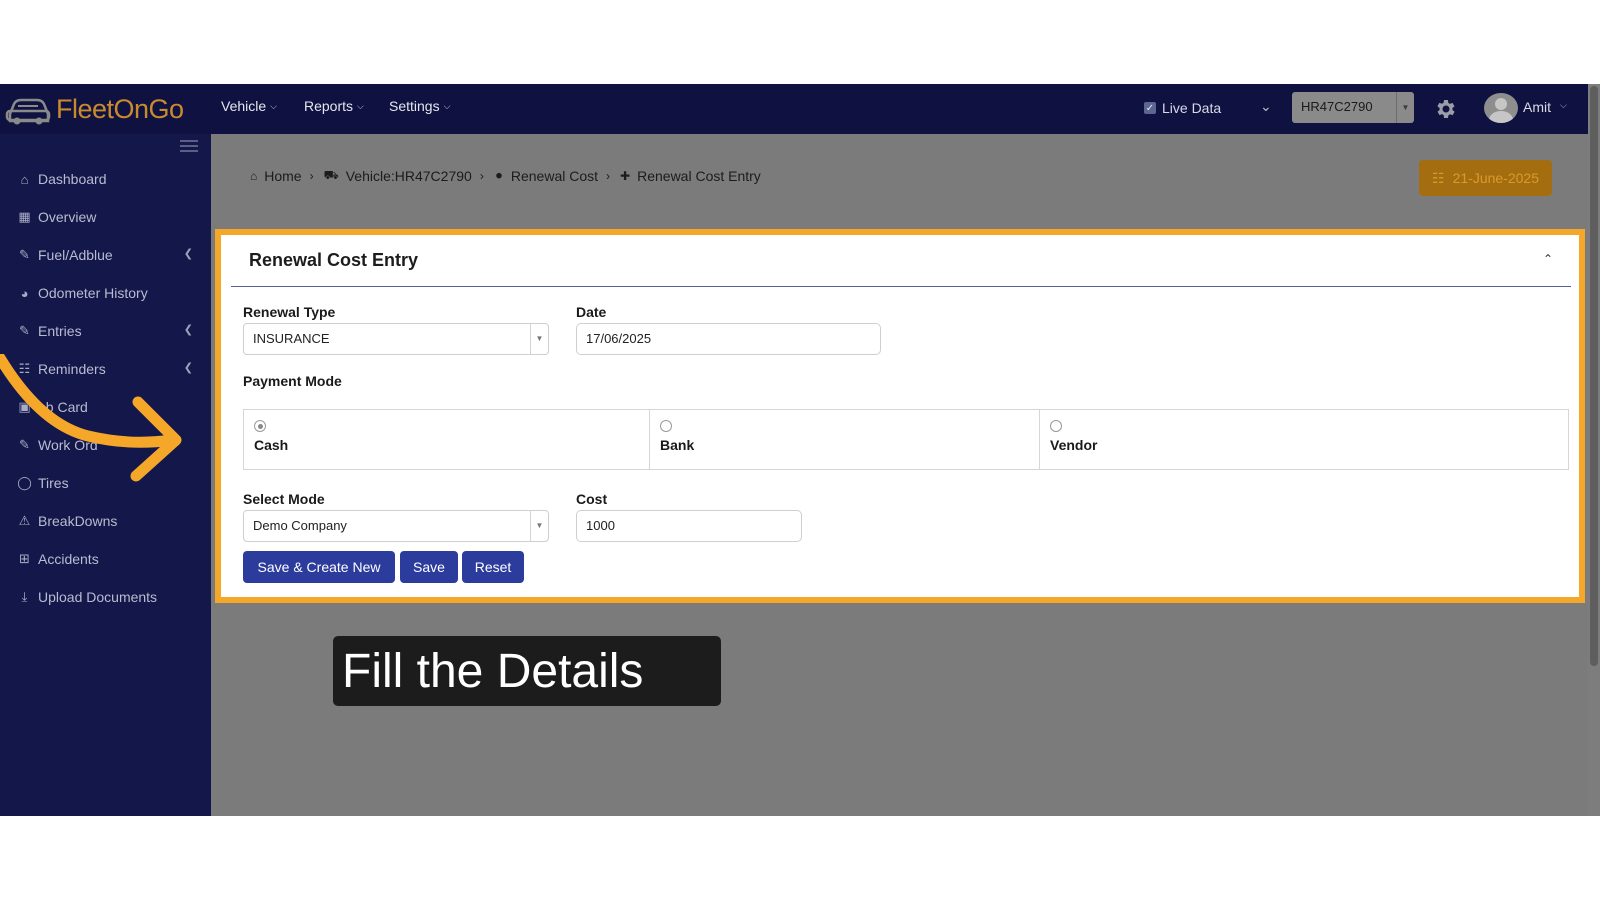 The image size is (1600, 900). I want to click on chevron-down-icon: ⌄, so click(1266, 106).